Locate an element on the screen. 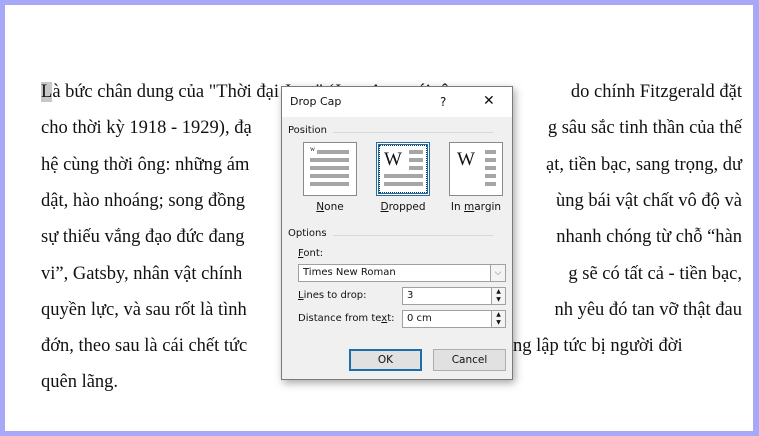  chevron-down-icon: ⌵ is located at coordinates (498, 273).